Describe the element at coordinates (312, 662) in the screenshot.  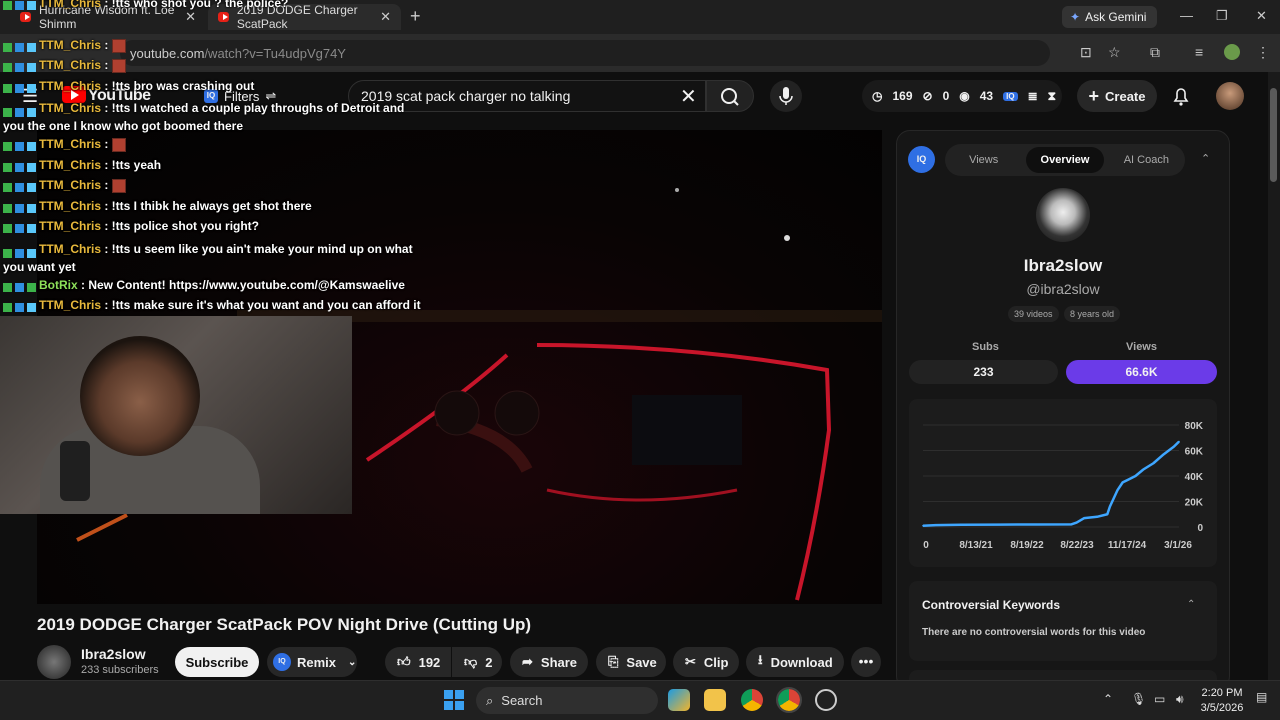
I see `remix-button: IQ Remix ⌄` at that location.